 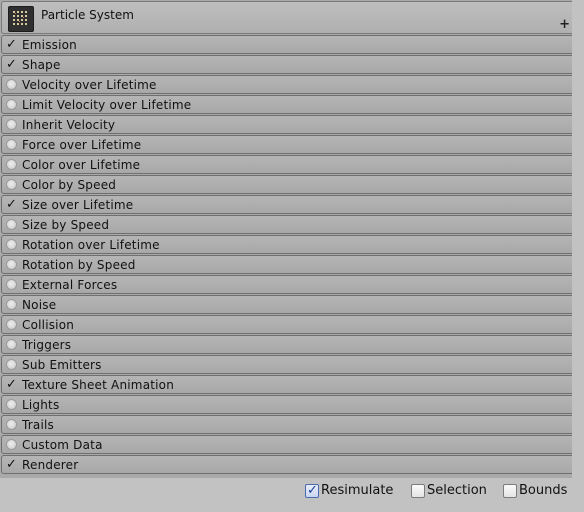 What do you see at coordinates (49, 45) in the screenshot?
I see `module-label: Emission` at bounding box center [49, 45].